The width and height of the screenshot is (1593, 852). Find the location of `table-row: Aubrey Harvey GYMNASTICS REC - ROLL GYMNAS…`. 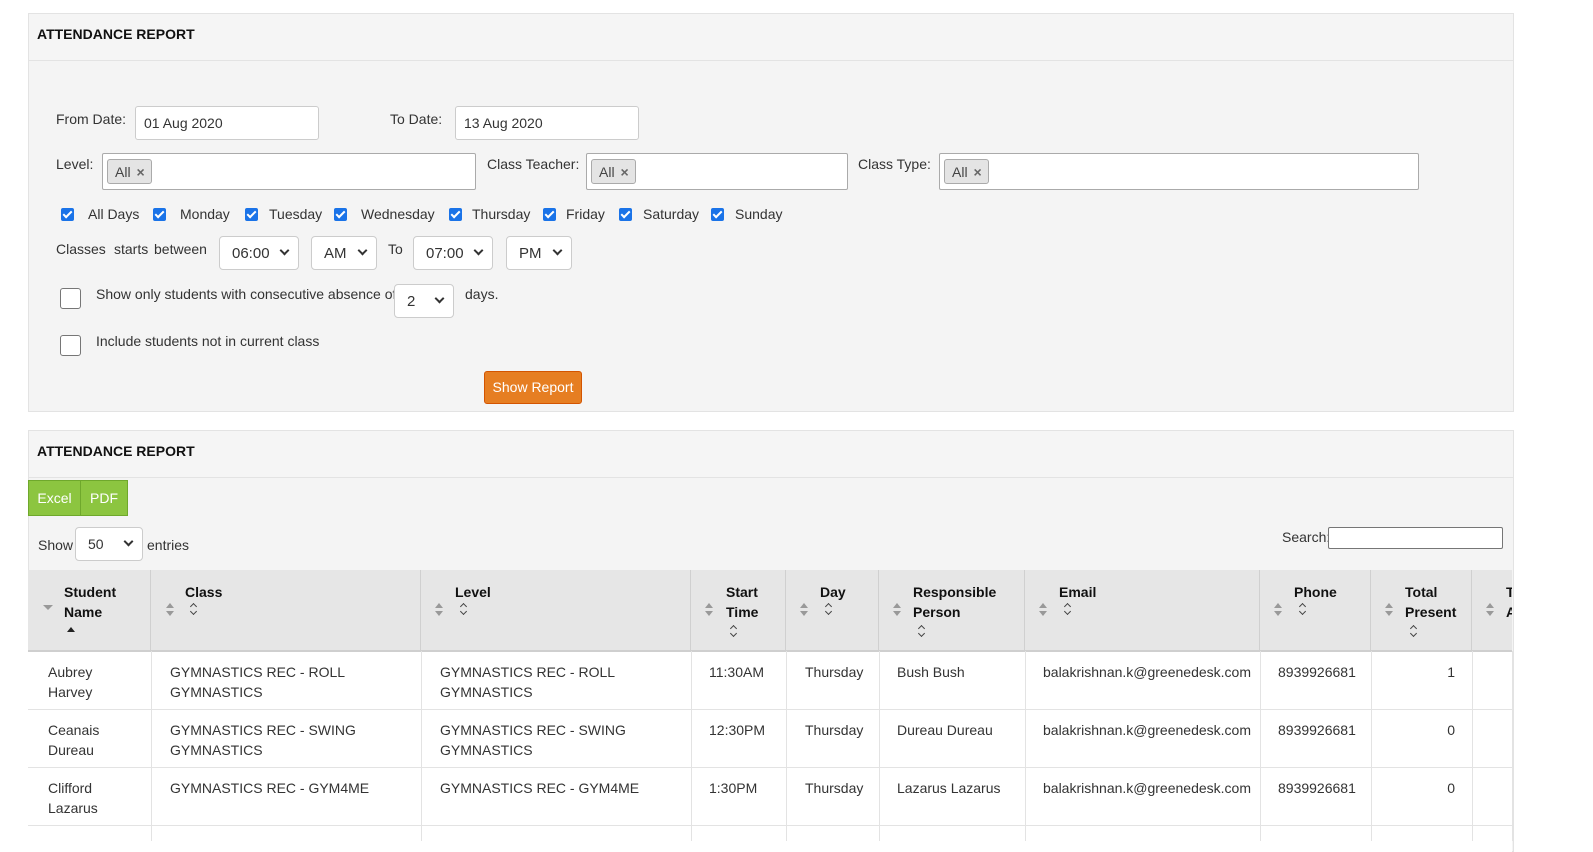

table-row: Aubrey Harvey GYMNASTICS REC - ROLL GYMNAS… is located at coordinates (770, 681).